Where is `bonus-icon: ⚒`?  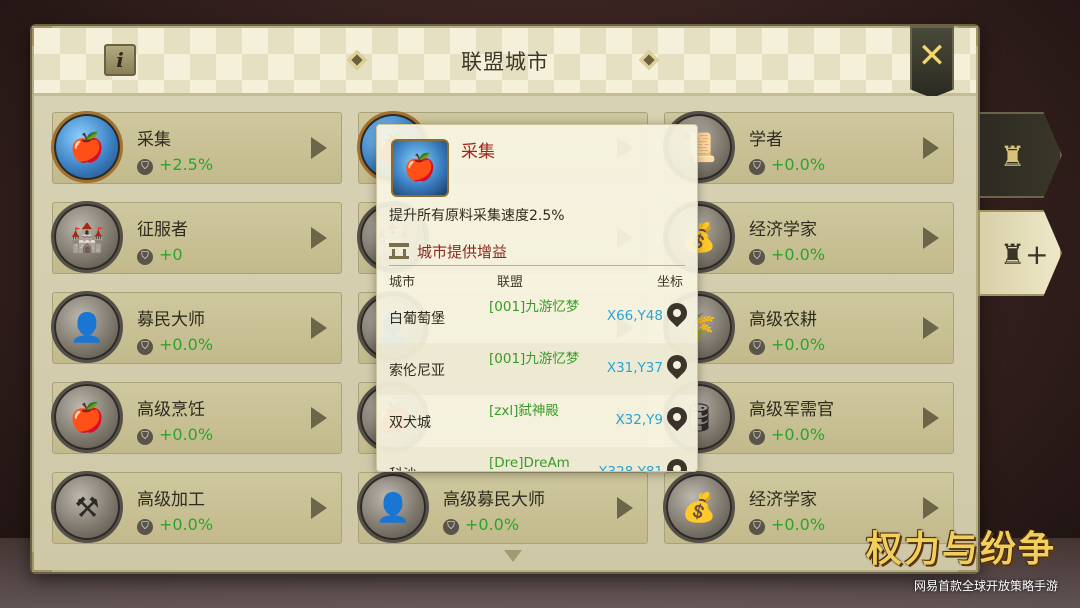
bonus-icon: ⚒ is located at coordinates (87, 507).